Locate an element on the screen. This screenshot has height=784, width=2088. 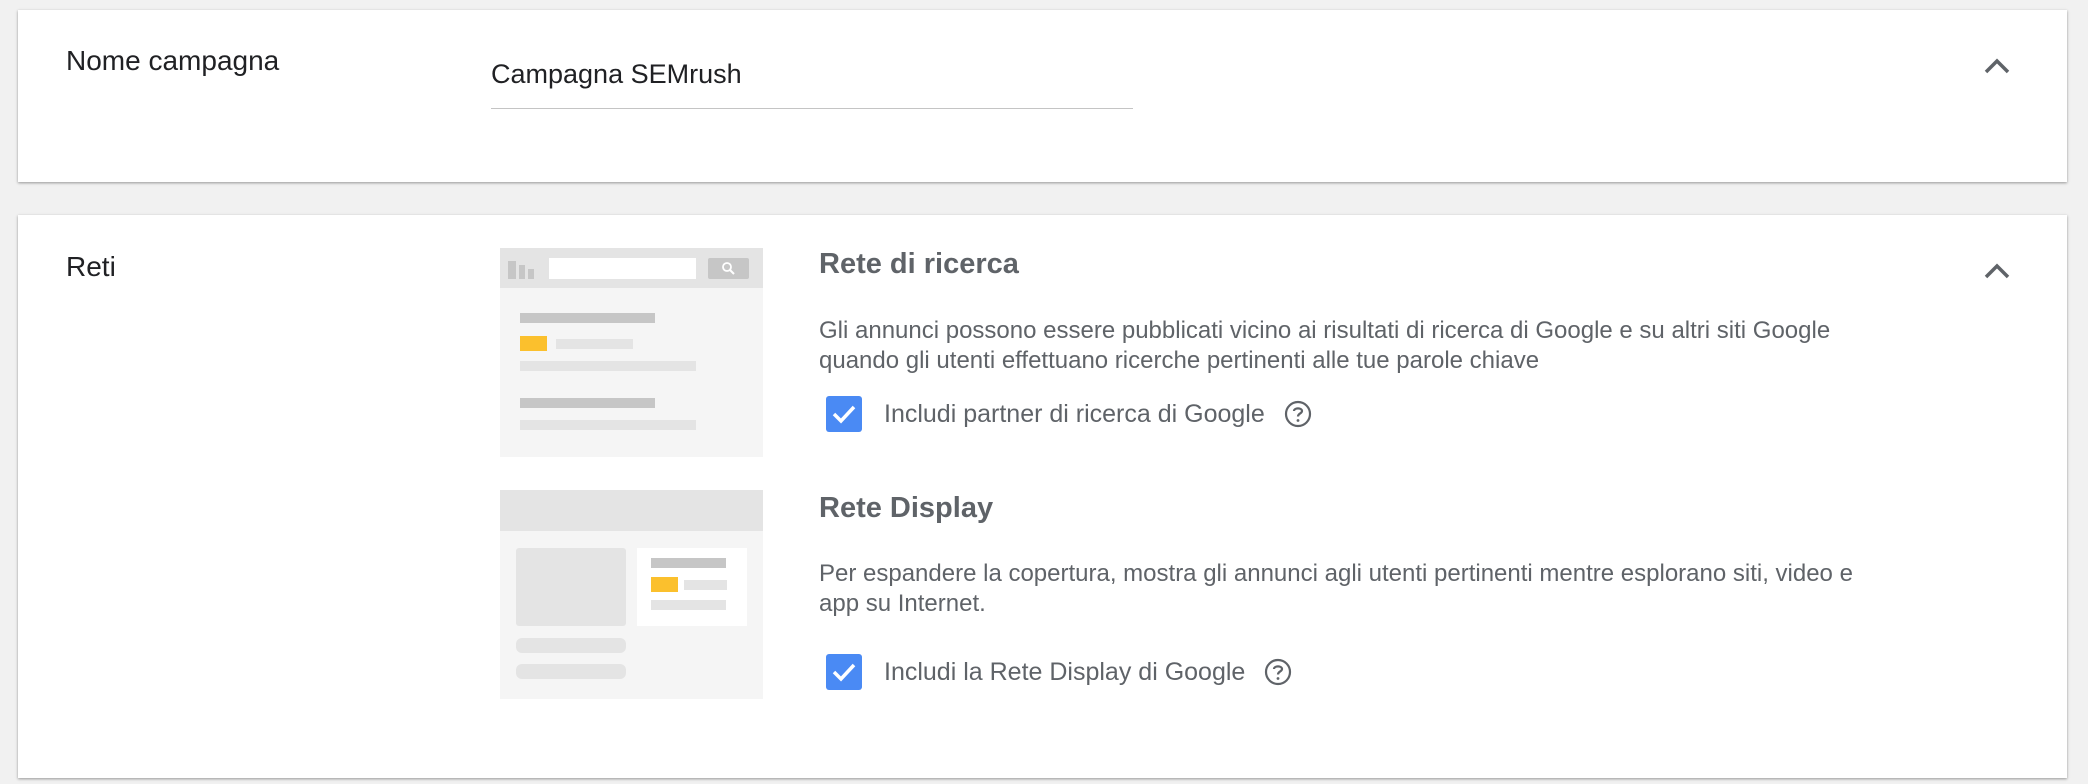
campaign-name-field is located at coordinates (812, 78).